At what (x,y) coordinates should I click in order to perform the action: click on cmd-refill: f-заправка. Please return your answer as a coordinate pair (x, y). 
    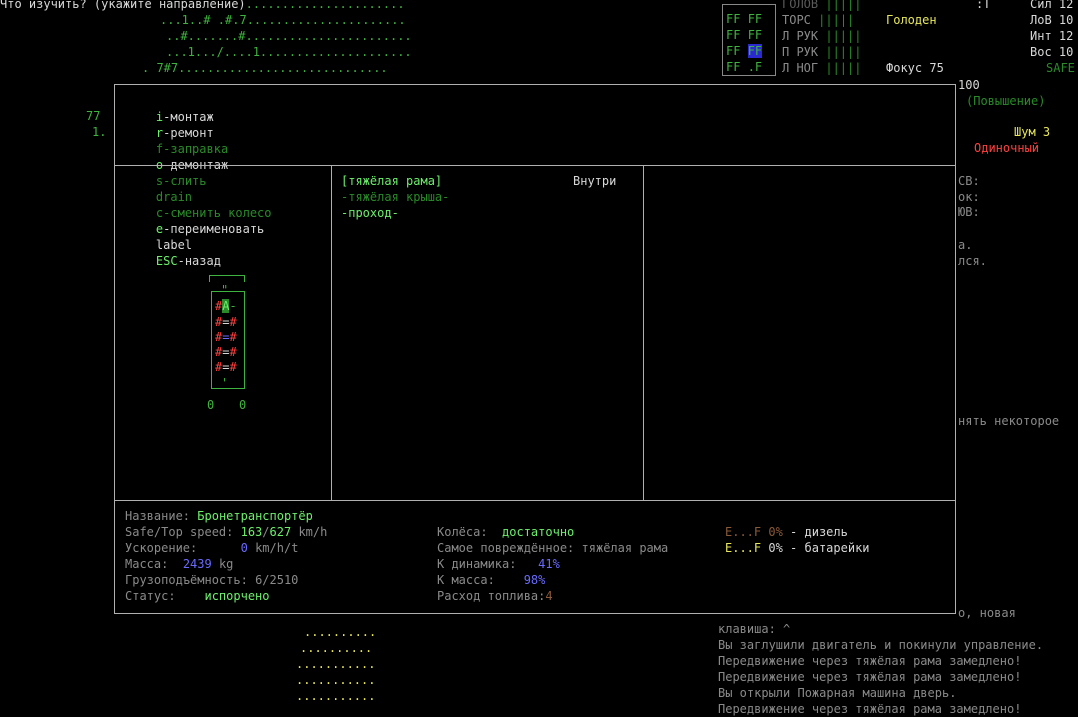
    Looking at the image, I should click on (192, 149).